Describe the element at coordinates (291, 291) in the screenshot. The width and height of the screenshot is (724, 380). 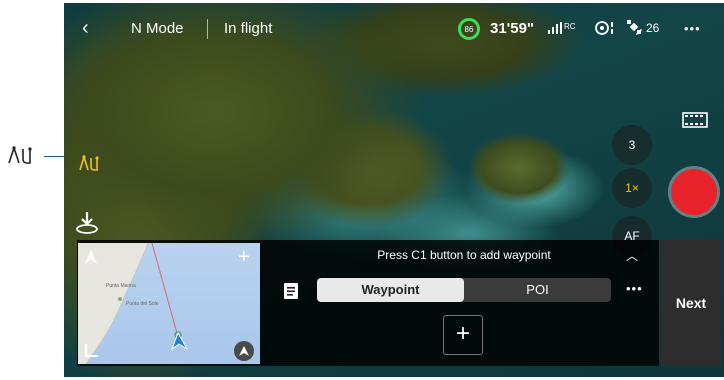
I see `waypoint-list-icon` at that location.